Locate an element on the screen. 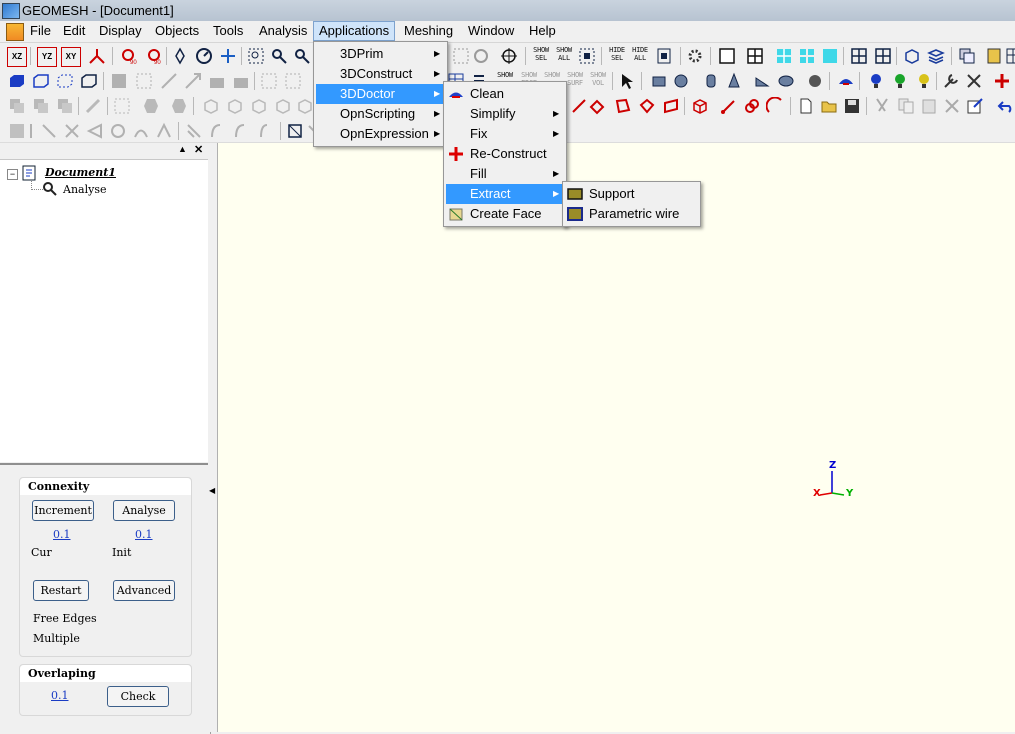 Image resolution: width=1015 pixels, height=734 pixels. menu-applications: Applications is located at coordinates (354, 31).